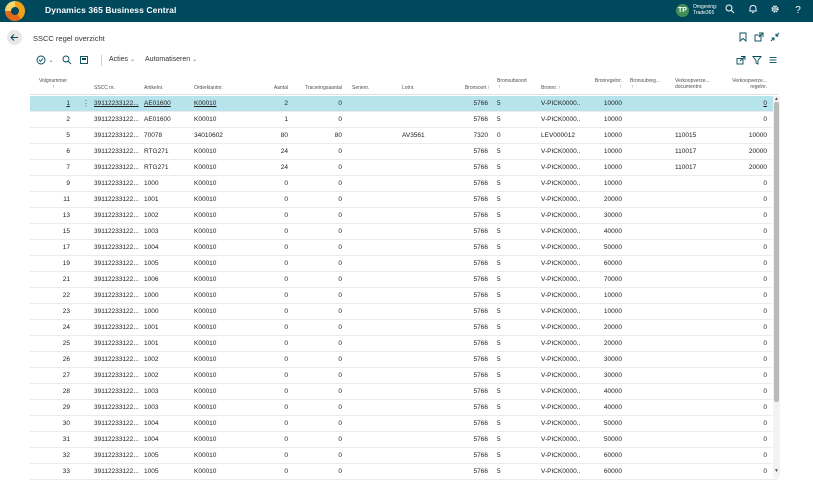 This screenshot has width=813, height=486. What do you see at coordinates (773, 61) in the screenshot?
I see `list-icon` at bounding box center [773, 61].